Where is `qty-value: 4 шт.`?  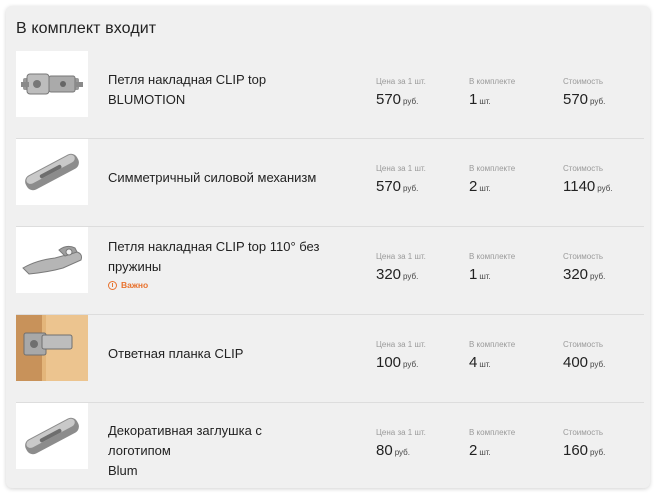
qty-value: 4 шт. is located at coordinates (480, 362).